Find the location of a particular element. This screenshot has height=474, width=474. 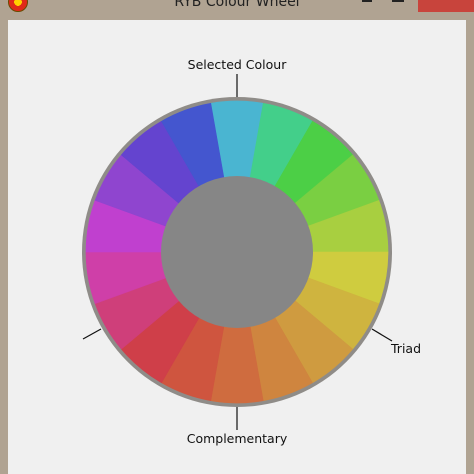

complementary-label: Complementary is located at coordinates (237, 438).